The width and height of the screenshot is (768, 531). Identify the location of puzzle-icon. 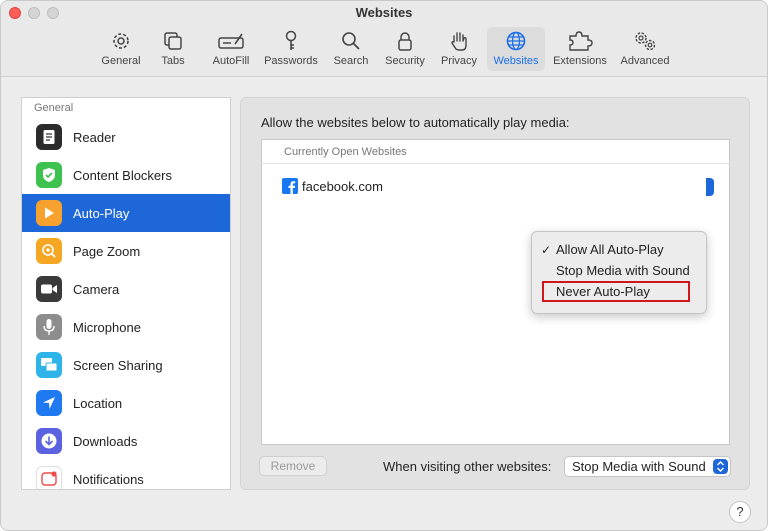
(581, 41).